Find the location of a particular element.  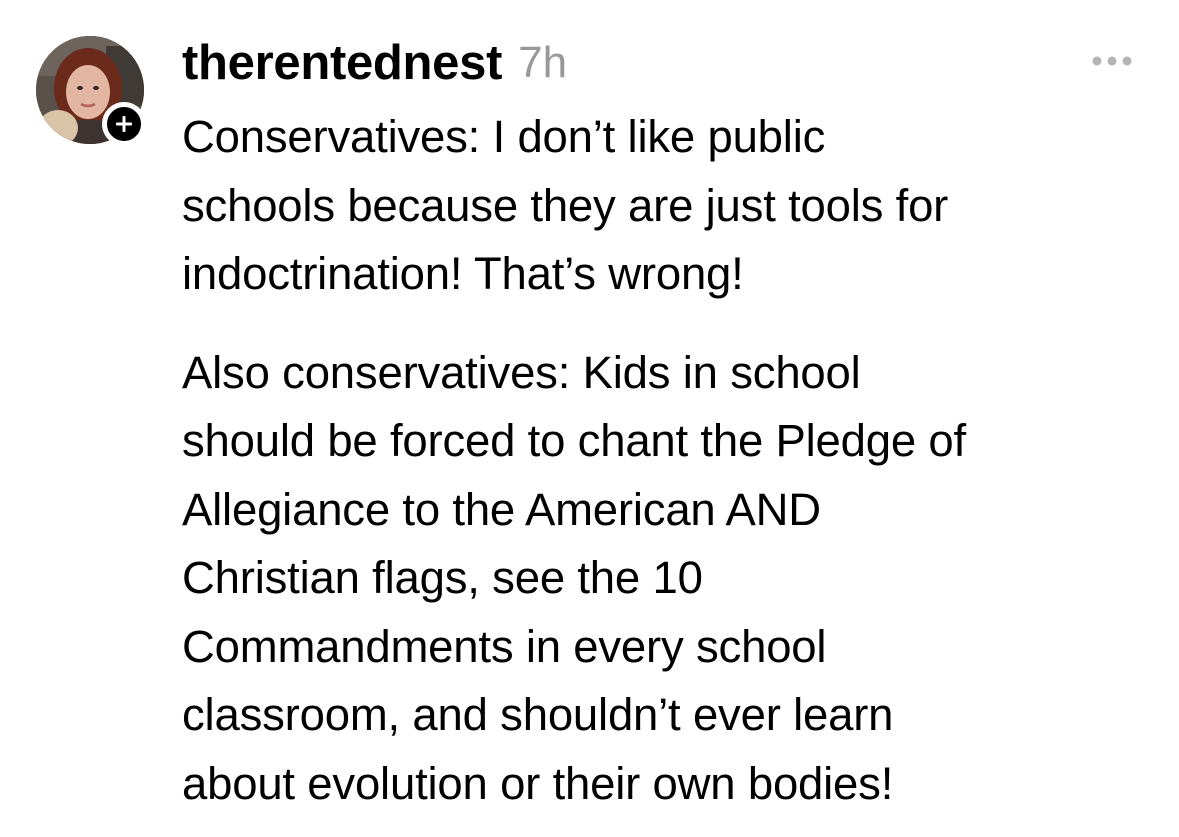

plus-icon is located at coordinates (124, 124).